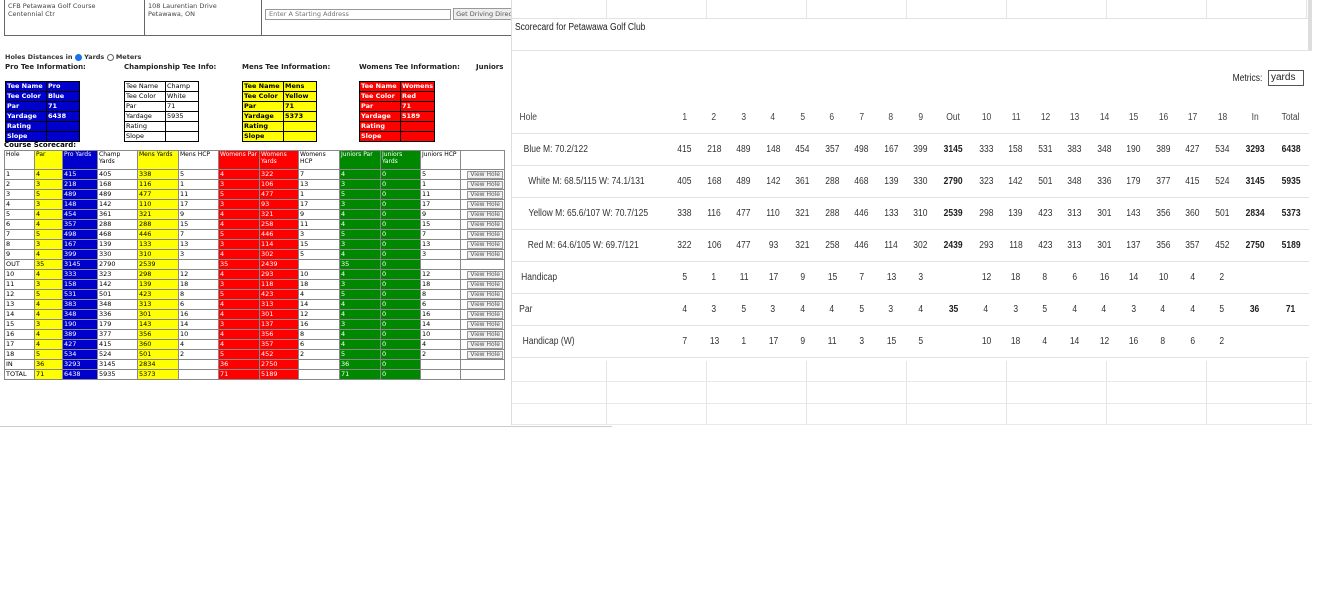 This screenshot has width=1338, height=594. What do you see at coordinates (744, 118) in the screenshot?
I see `grid-column-header: 3` at bounding box center [744, 118].